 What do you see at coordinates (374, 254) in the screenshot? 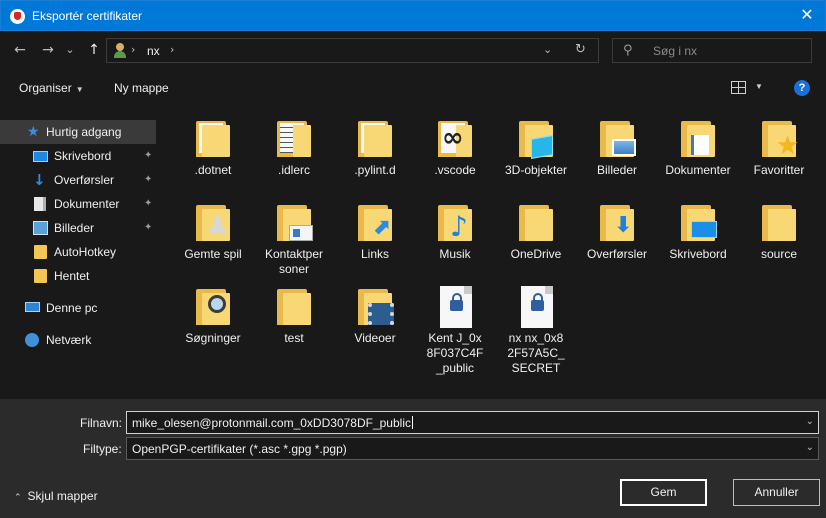
I see `file-item-label: Links` at bounding box center [374, 254].